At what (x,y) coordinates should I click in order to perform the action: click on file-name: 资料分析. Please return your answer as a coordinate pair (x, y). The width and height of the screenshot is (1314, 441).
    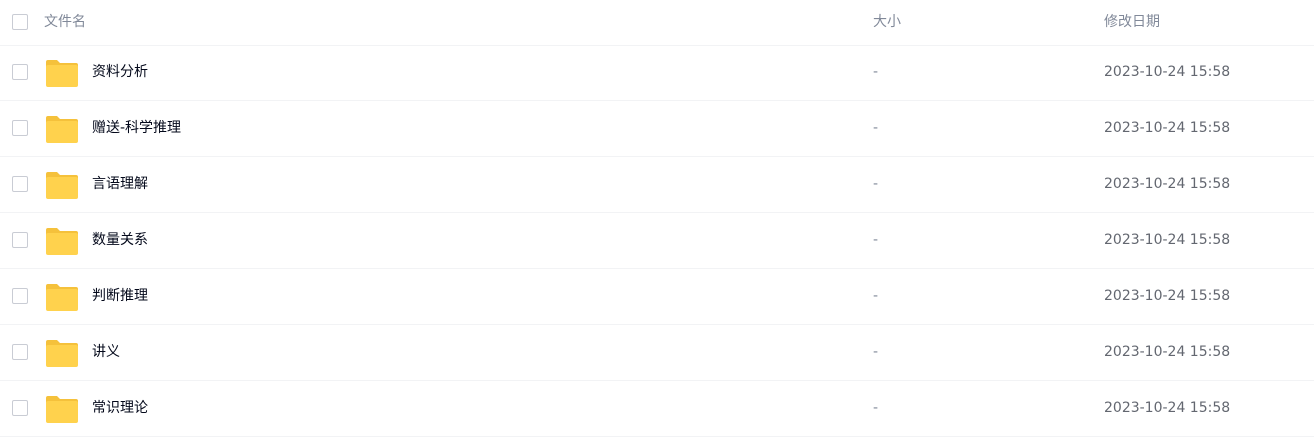
    Looking at the image, I should click on (120, 72).